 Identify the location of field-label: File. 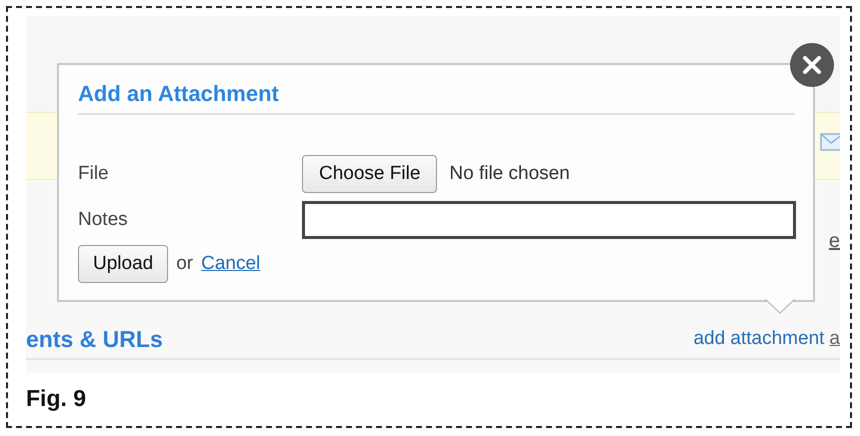
(94, 174).